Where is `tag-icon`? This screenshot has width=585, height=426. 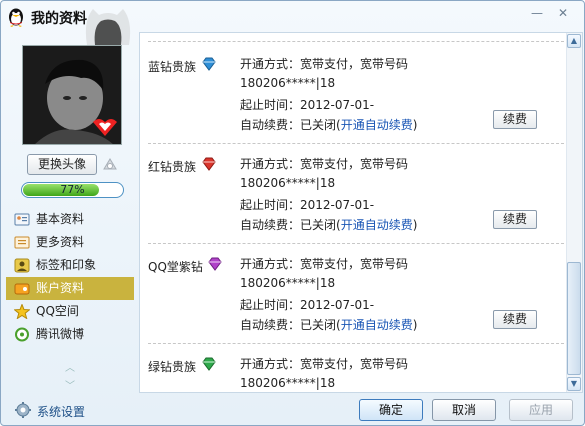 tag-icon is located at coordinates (22, 265).